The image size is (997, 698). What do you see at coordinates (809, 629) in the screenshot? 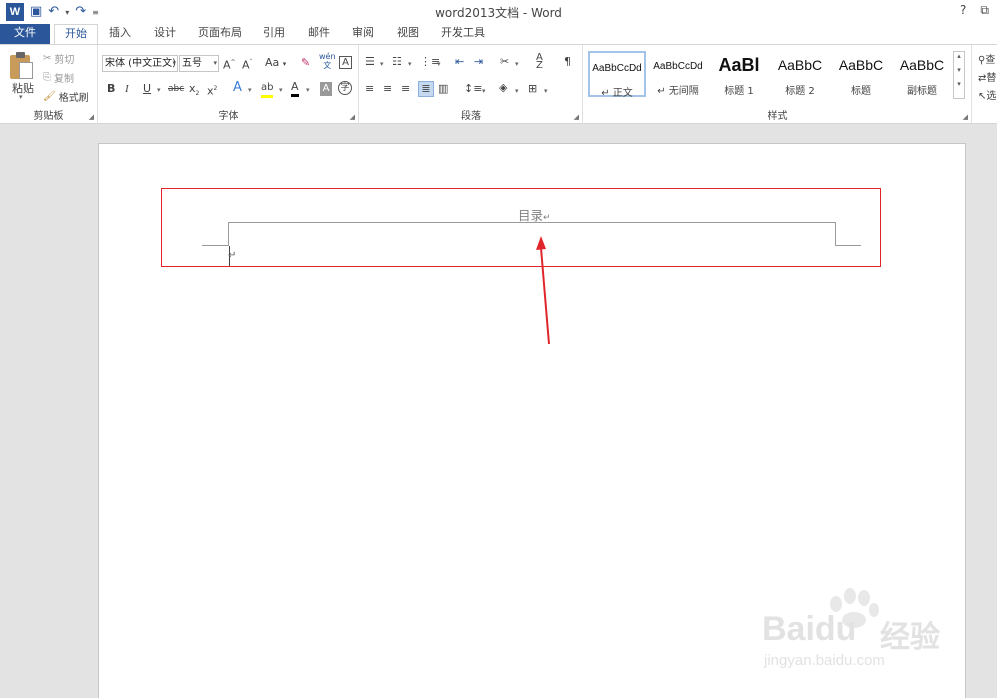
I see `watermark-brand: Baidu` at bounding box center [809, 629].